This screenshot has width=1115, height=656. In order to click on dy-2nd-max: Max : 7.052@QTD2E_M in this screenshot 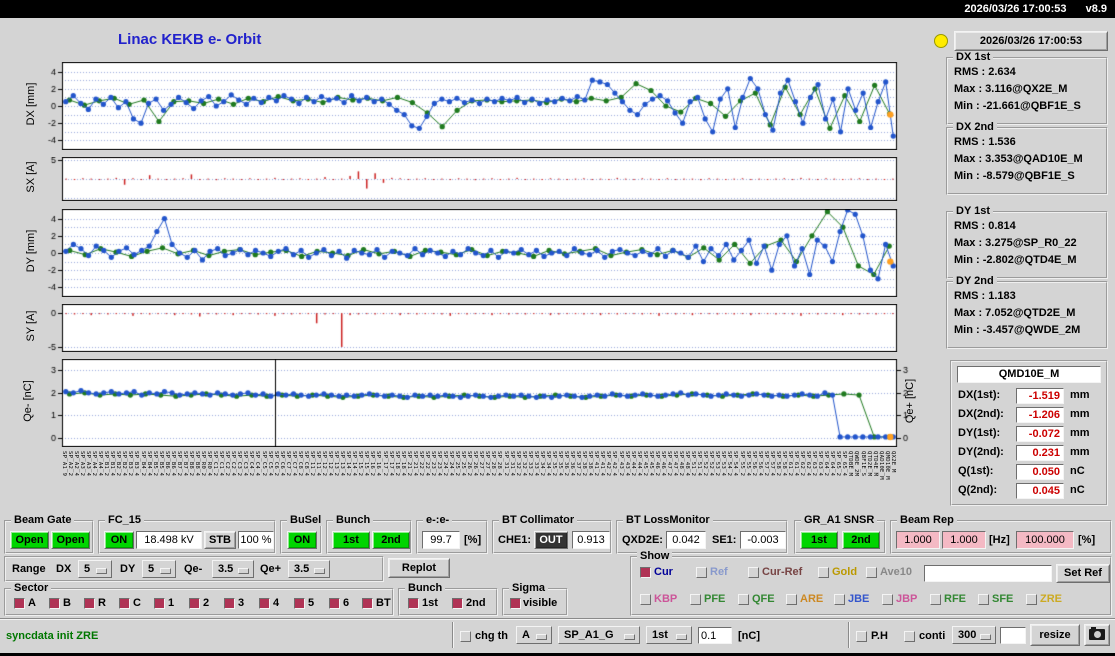, I will do `click(1015, 313)`.